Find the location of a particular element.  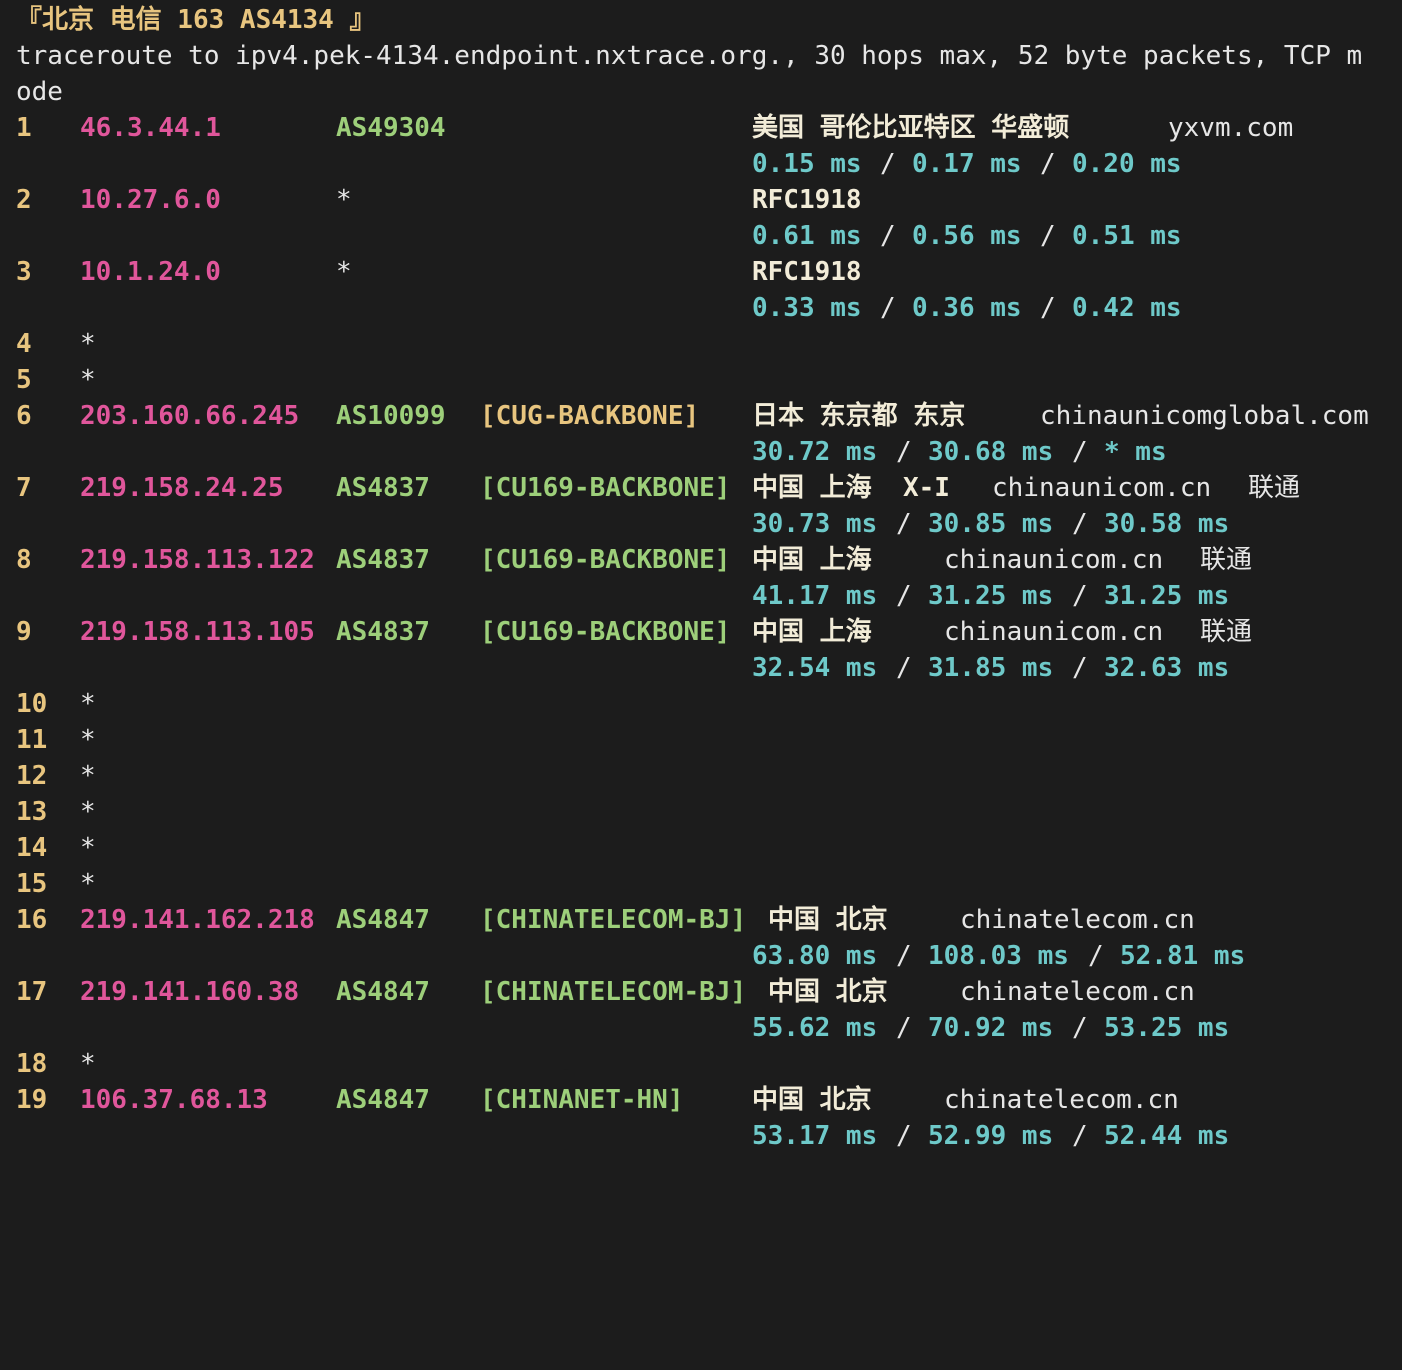

rtt-2: 0.36 ms is located at coordinates (967, 308).